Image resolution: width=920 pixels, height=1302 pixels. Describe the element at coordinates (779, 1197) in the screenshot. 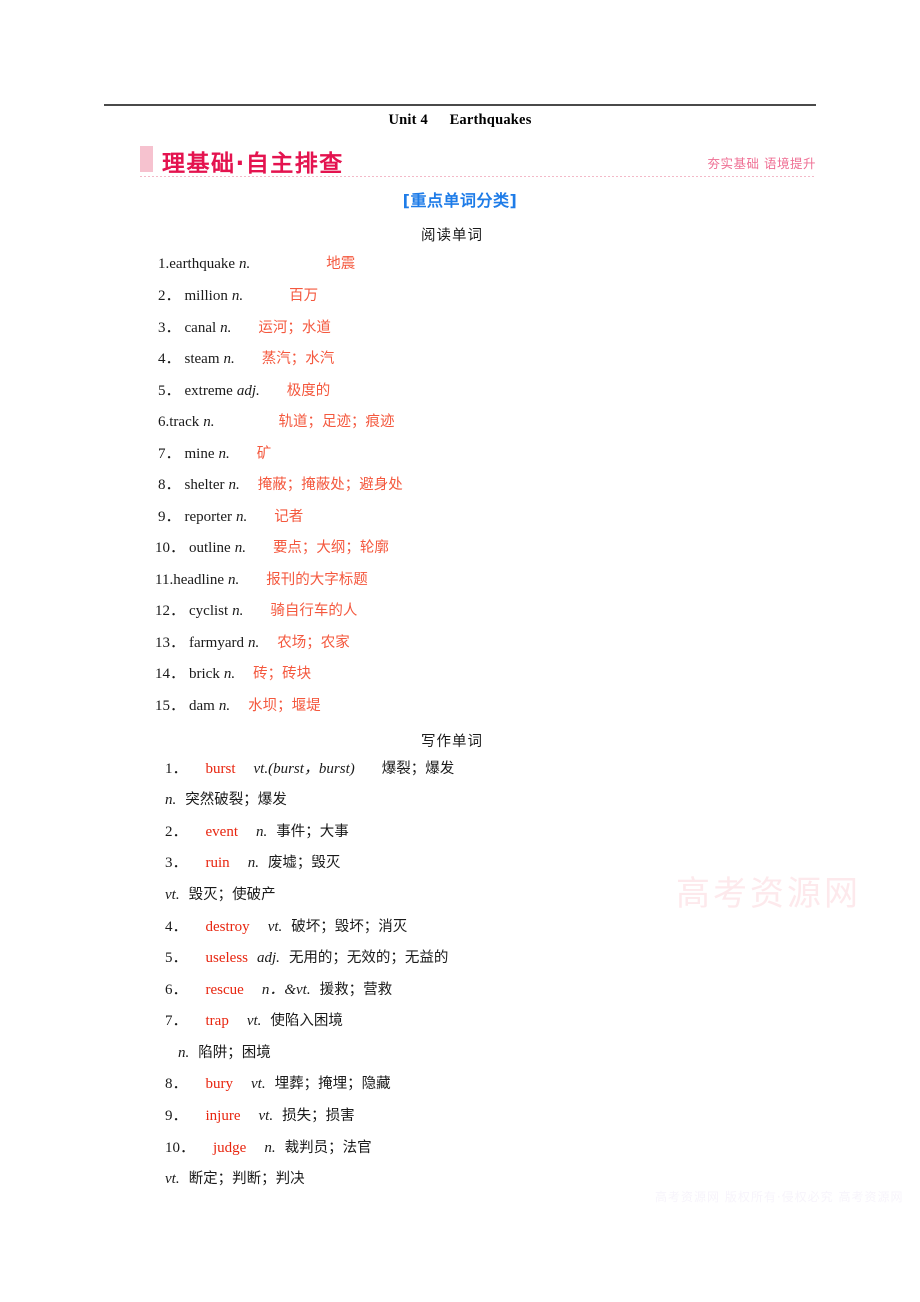

I see `footer-watermark: 高考资源网 版权所有·侵权必究 高考资源网` at that location.